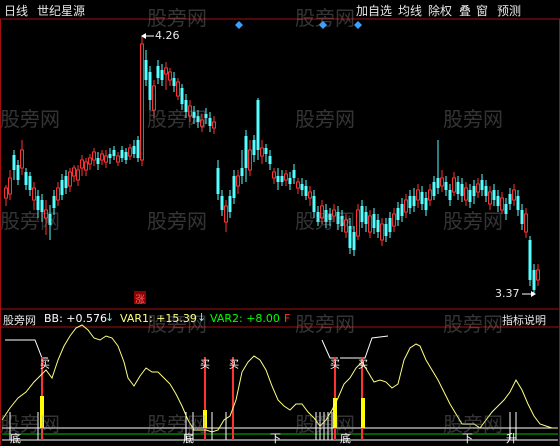  What do you see at coordinates (61, 11) in the screenshot?
I see `stock-name: 世纪星源` at bounding box center [61, 11].